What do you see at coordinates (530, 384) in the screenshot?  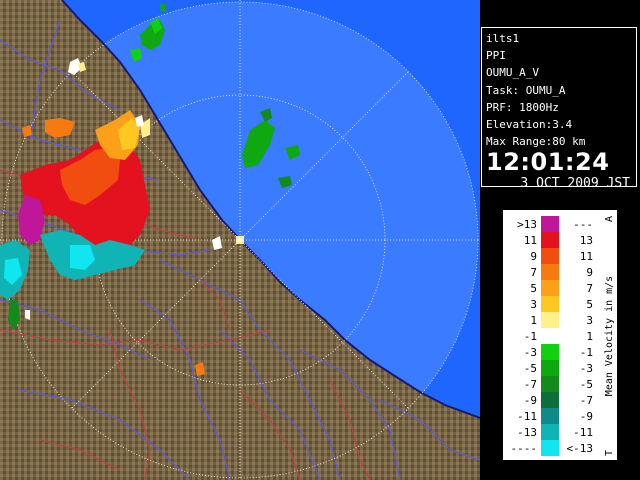 I see `legend-left-label: -7` at bounding box center [530, 384].